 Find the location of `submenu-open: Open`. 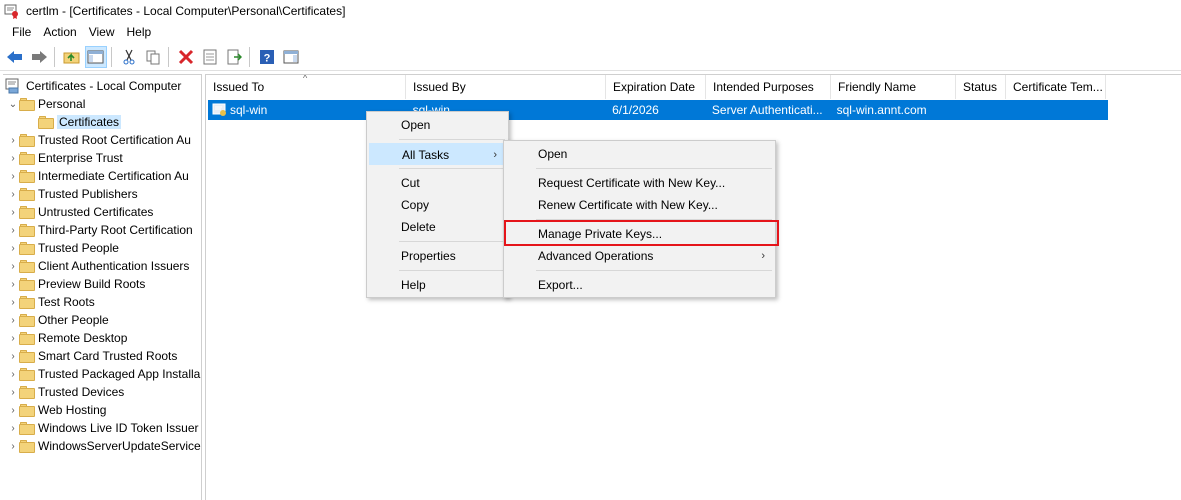

submenu-open: Open is located at coordinates (639, 154).